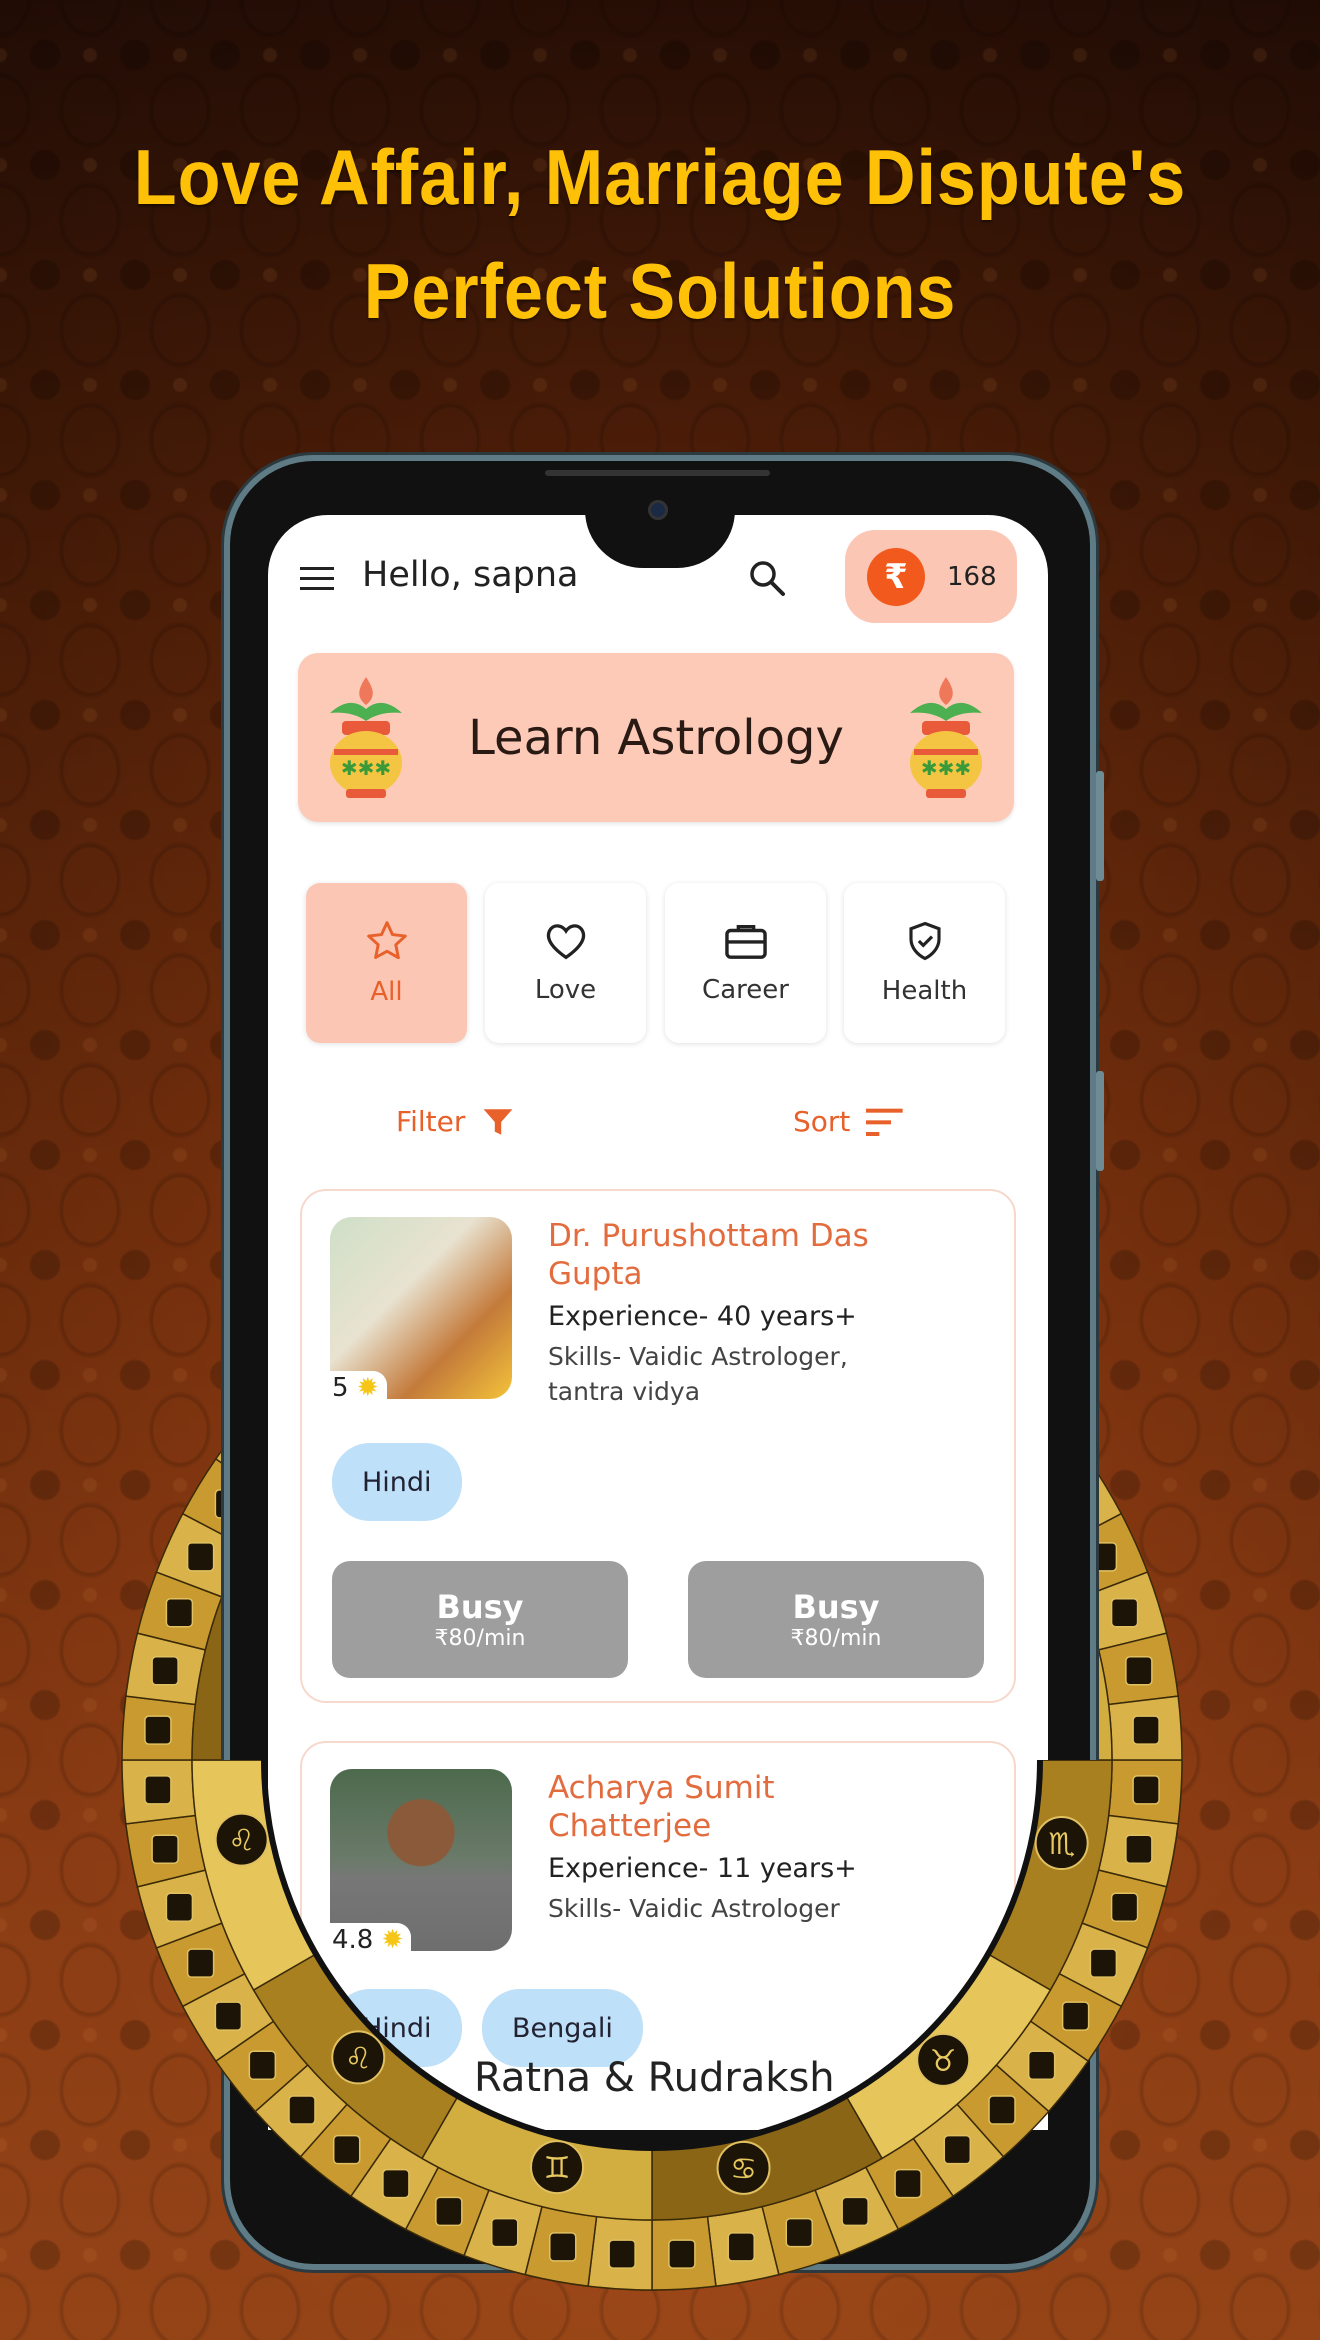 The image size is (1320, 2340). I want to click on experience: Experience- 40 years+, so click(702, 1316).